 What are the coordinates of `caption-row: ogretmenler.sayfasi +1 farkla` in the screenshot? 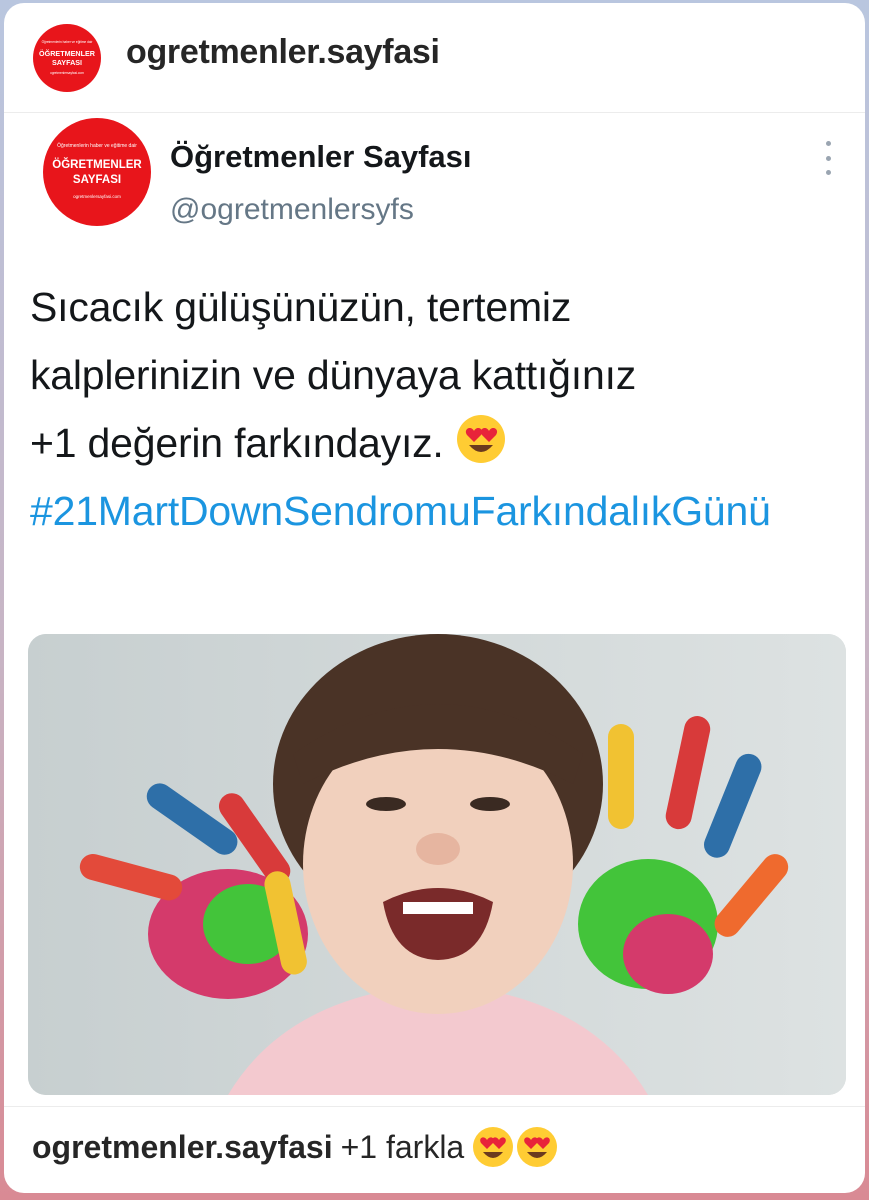 It's located at (295, 1147).